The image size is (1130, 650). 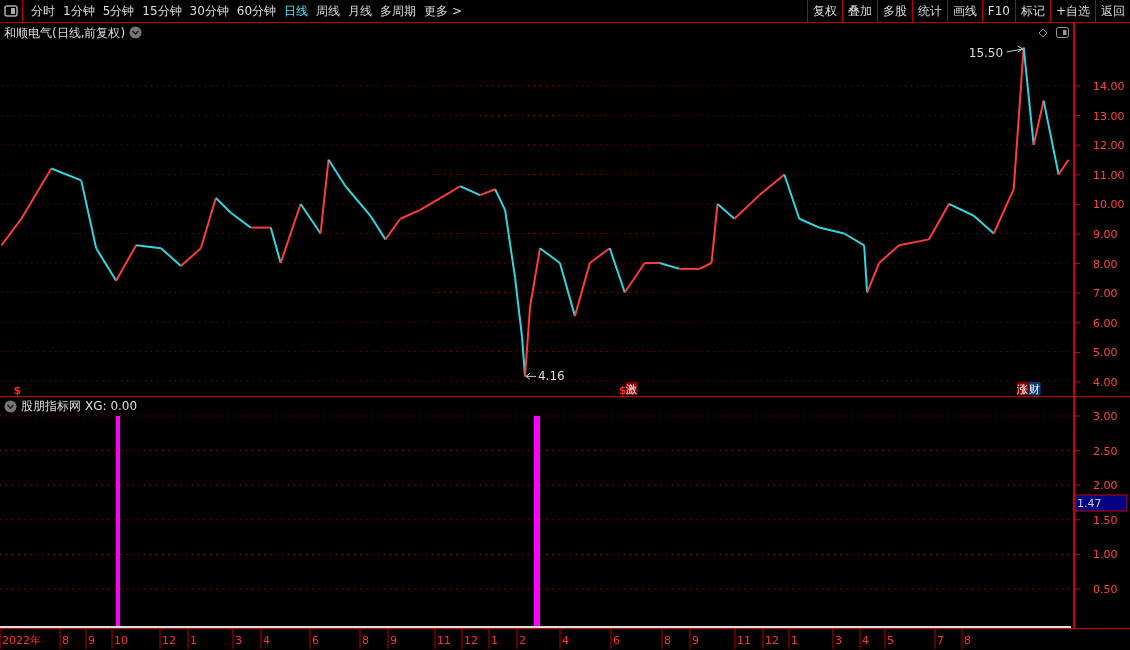 I want to click on axis-tick-label: 8.00, so click(x=1105, y=264).